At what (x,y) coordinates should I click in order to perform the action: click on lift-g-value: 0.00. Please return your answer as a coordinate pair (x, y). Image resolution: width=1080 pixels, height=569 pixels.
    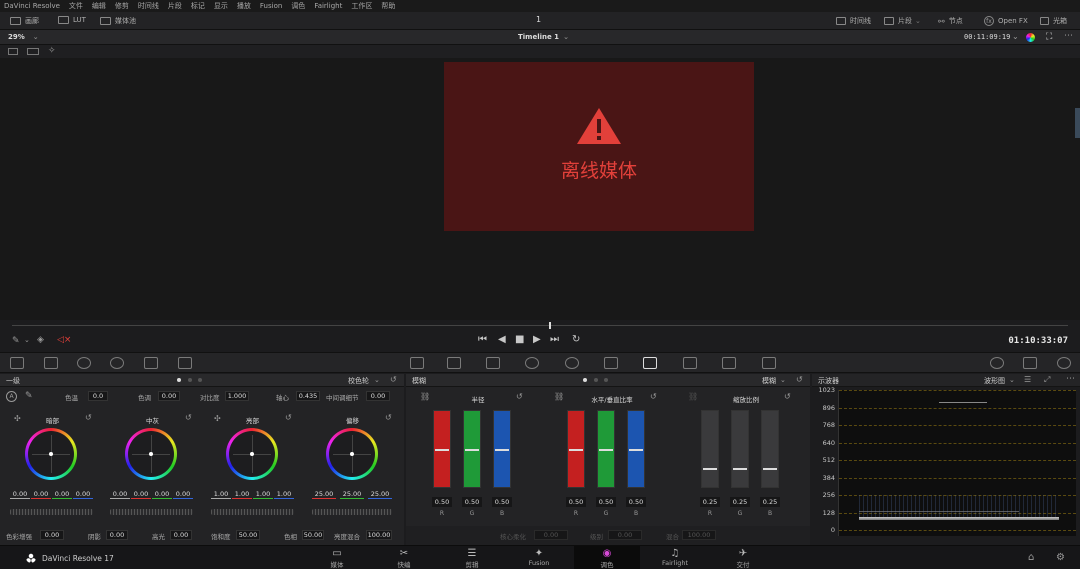
    Looking at the image, I should click on (62, 494).